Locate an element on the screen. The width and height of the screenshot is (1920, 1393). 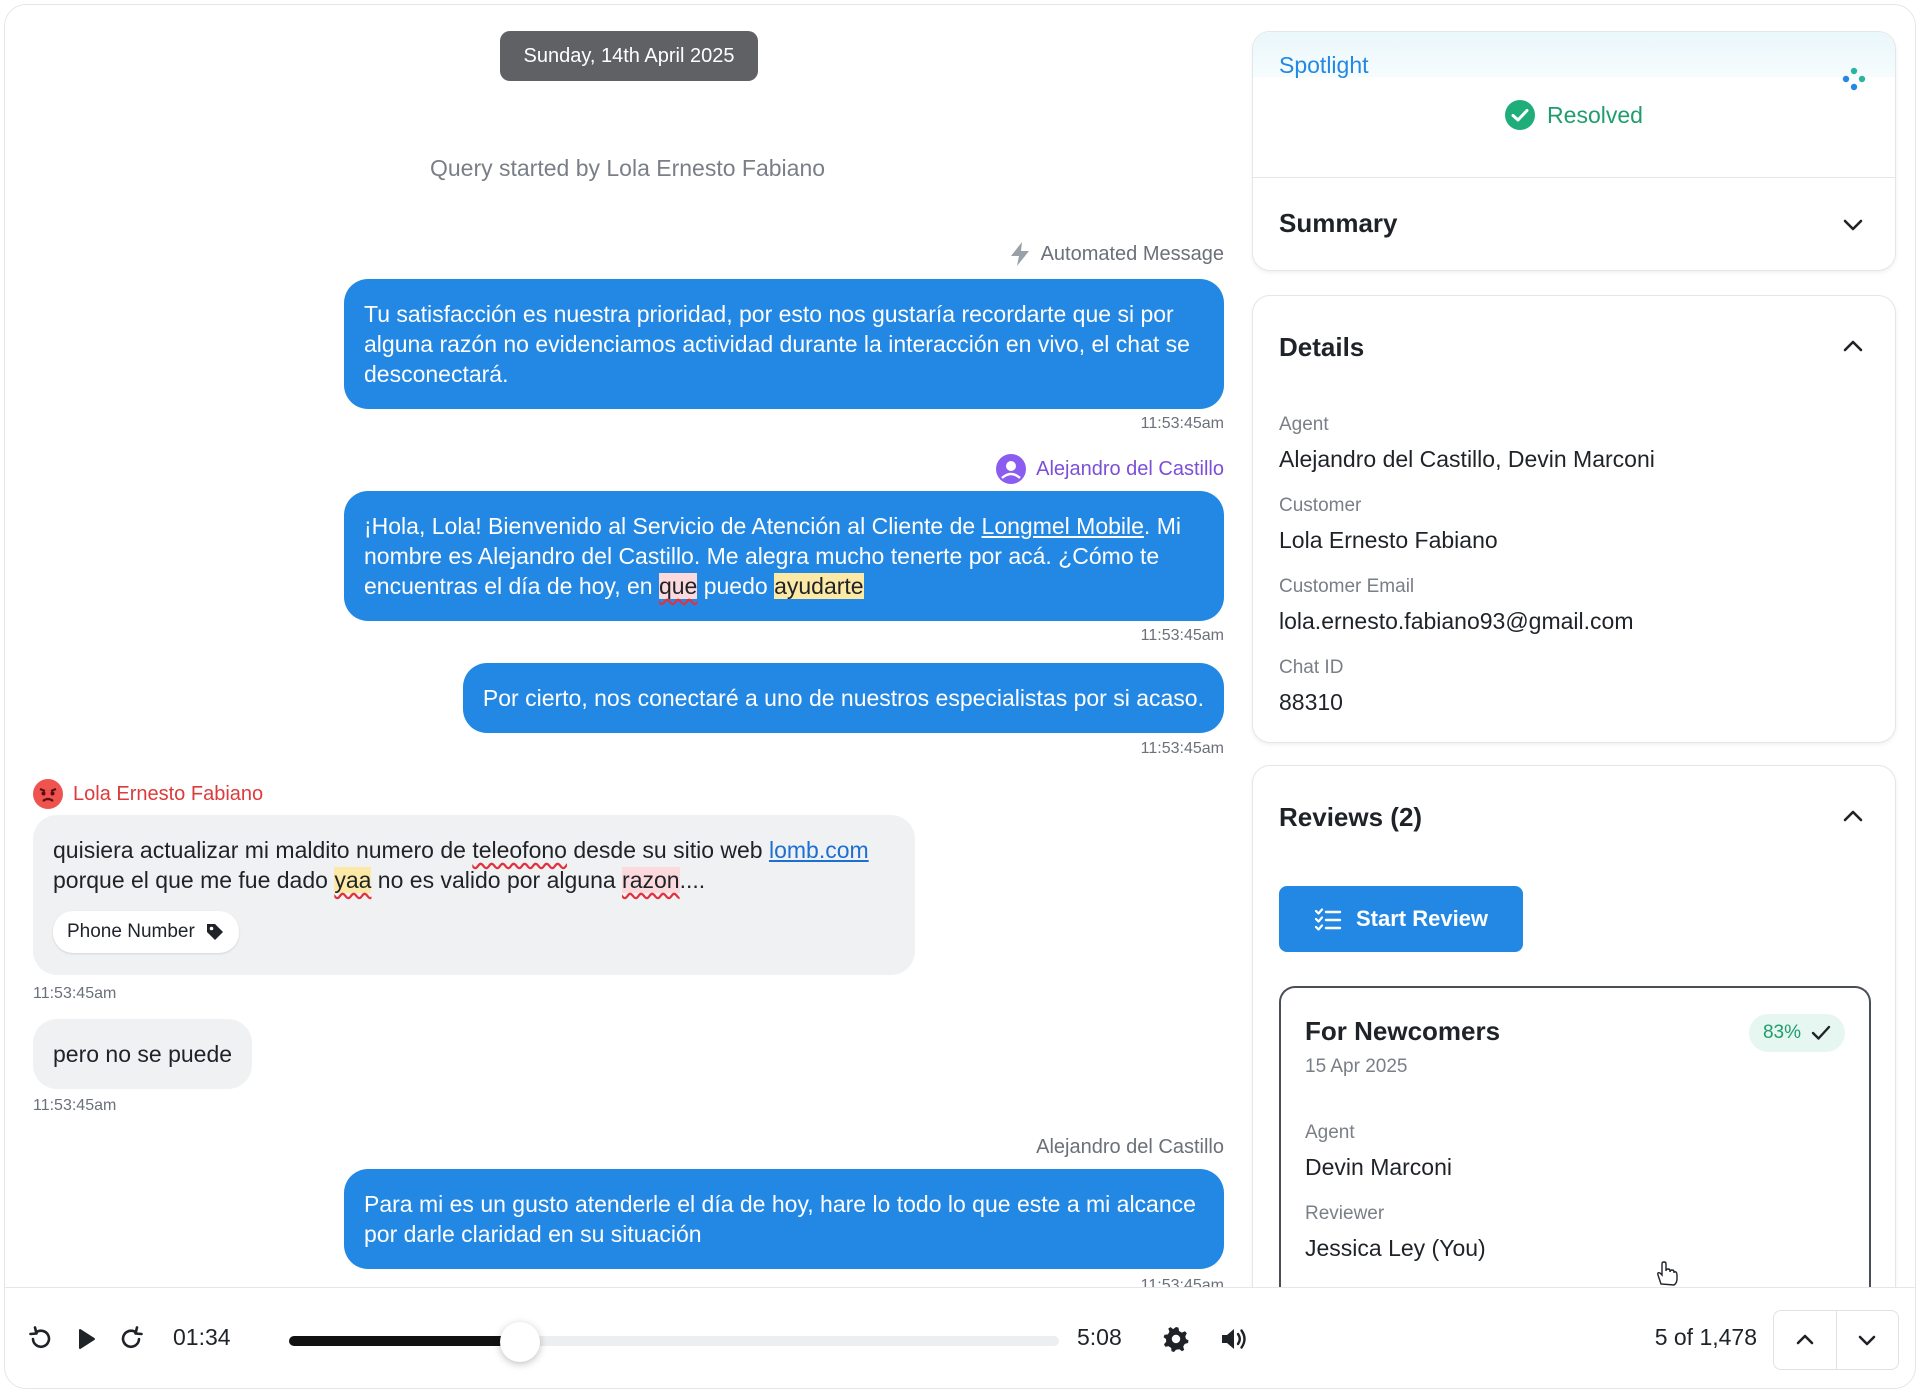
agent-value: Alejandro del Castillo, Devin Marconi is located at coordinates (1467, 459).